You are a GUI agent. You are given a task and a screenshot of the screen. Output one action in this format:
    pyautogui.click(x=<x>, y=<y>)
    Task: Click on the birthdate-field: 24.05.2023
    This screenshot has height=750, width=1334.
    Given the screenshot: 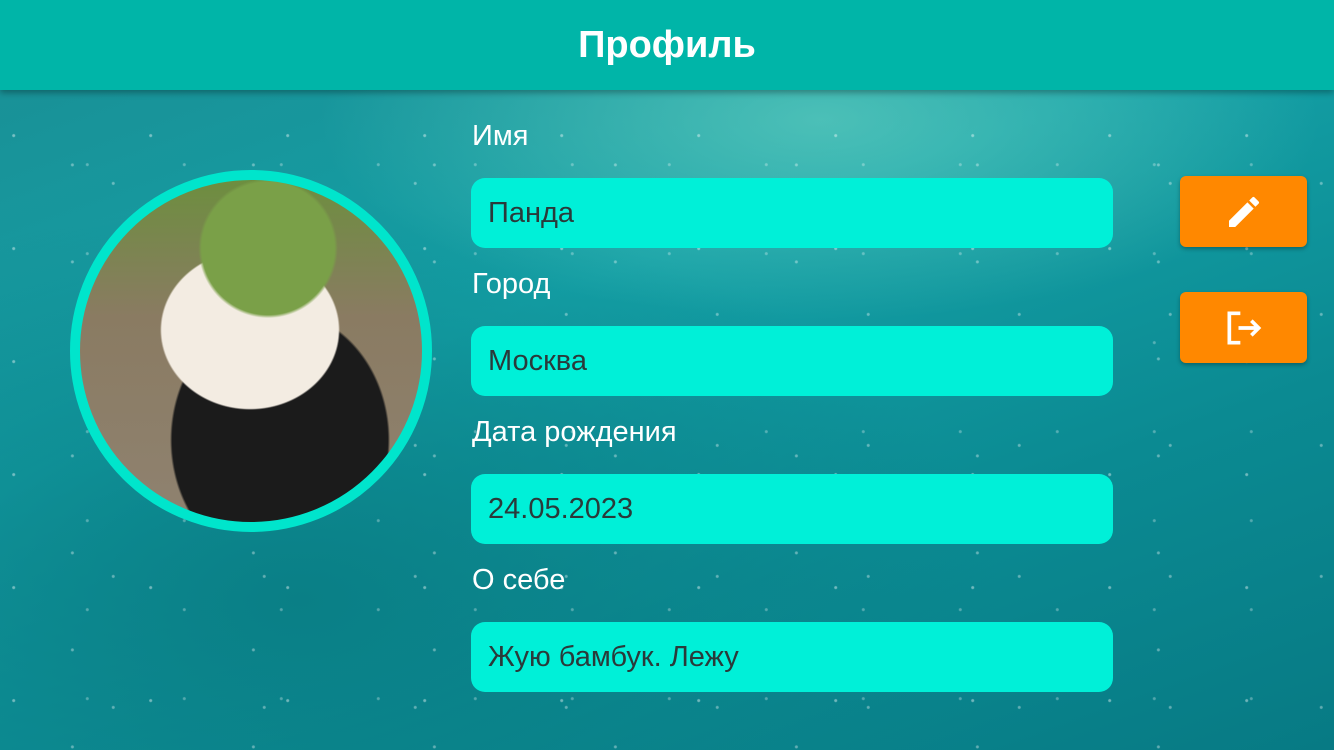 What is the action you would take?
    pyautogui.click(x=792, y=509)
    